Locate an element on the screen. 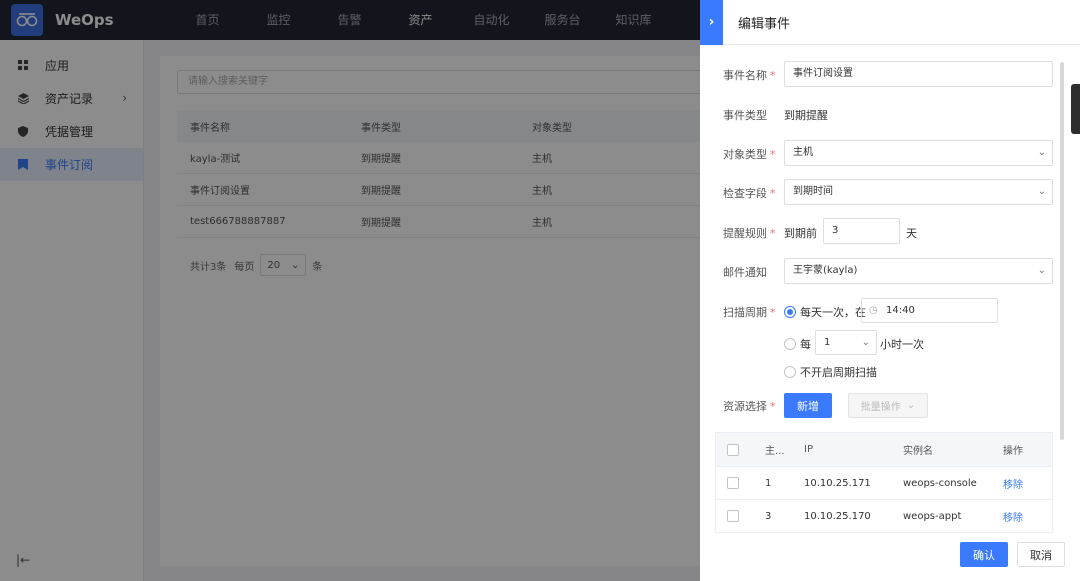 This screenshot has width=1080, height=581. reminder-rule-label: 提醒规则 * is located at coordinates (749, 233).